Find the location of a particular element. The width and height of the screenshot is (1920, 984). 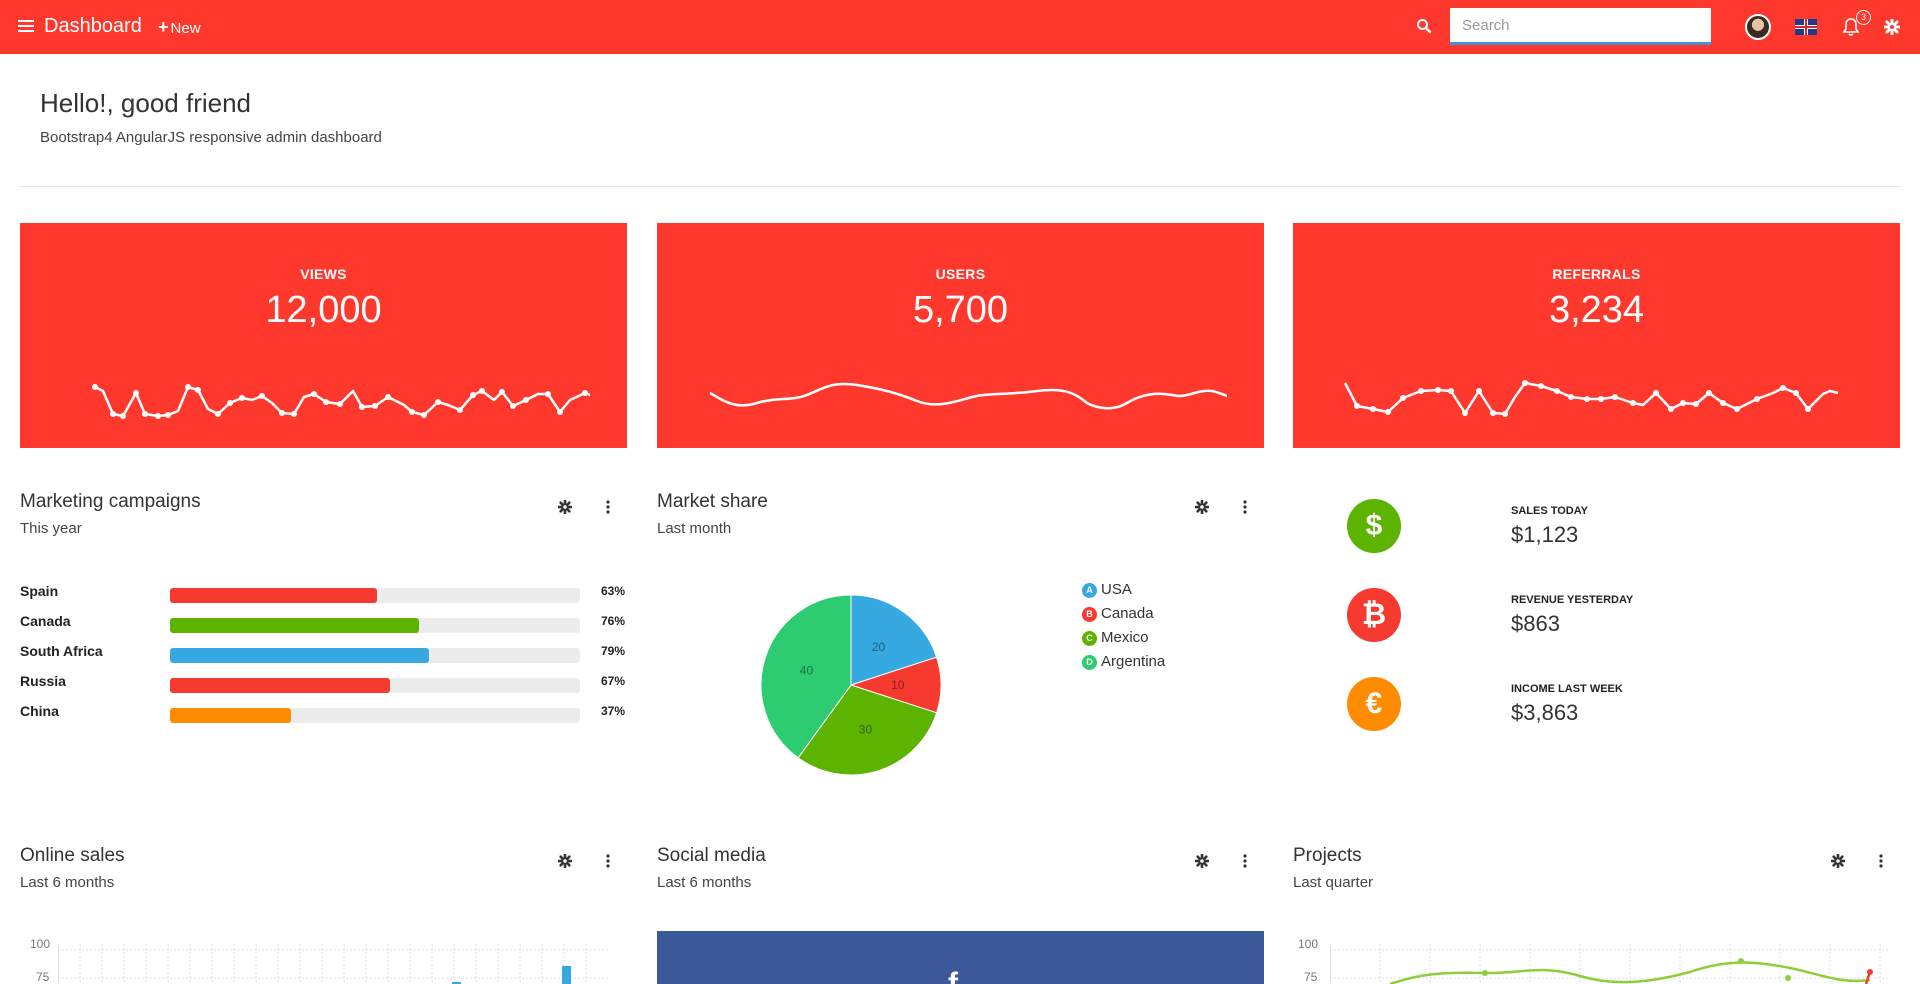

search-input is located at coordinates (1580, 26).